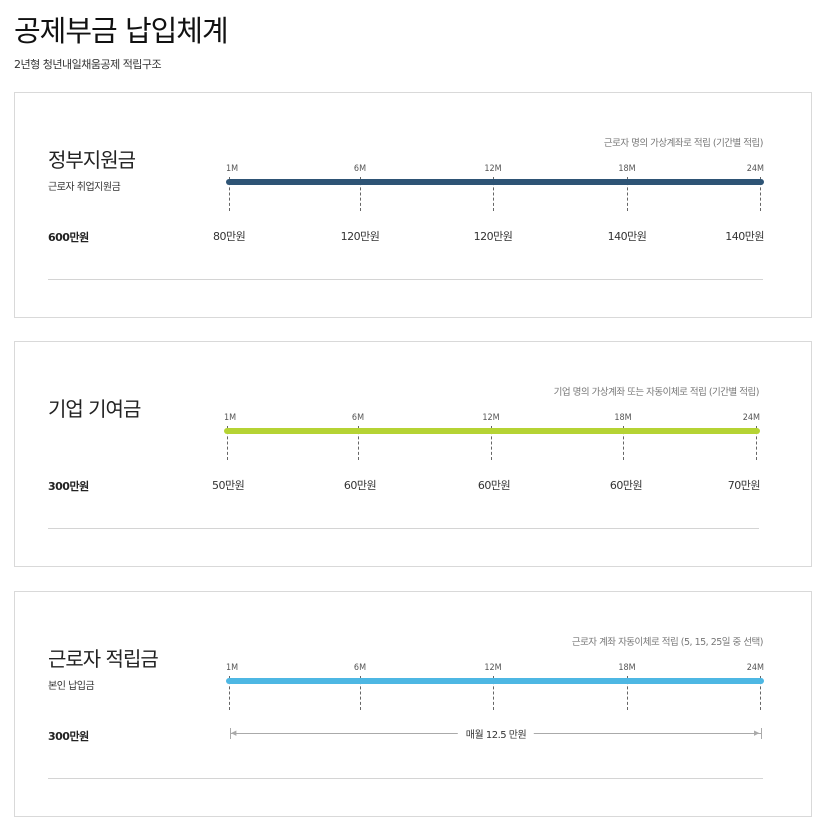  Describe the element at coordinates (683, 143) in the screenshot. I see `section-note: 근로자 명의 가상계좌로 적립 (기간별 적립)` at that location.